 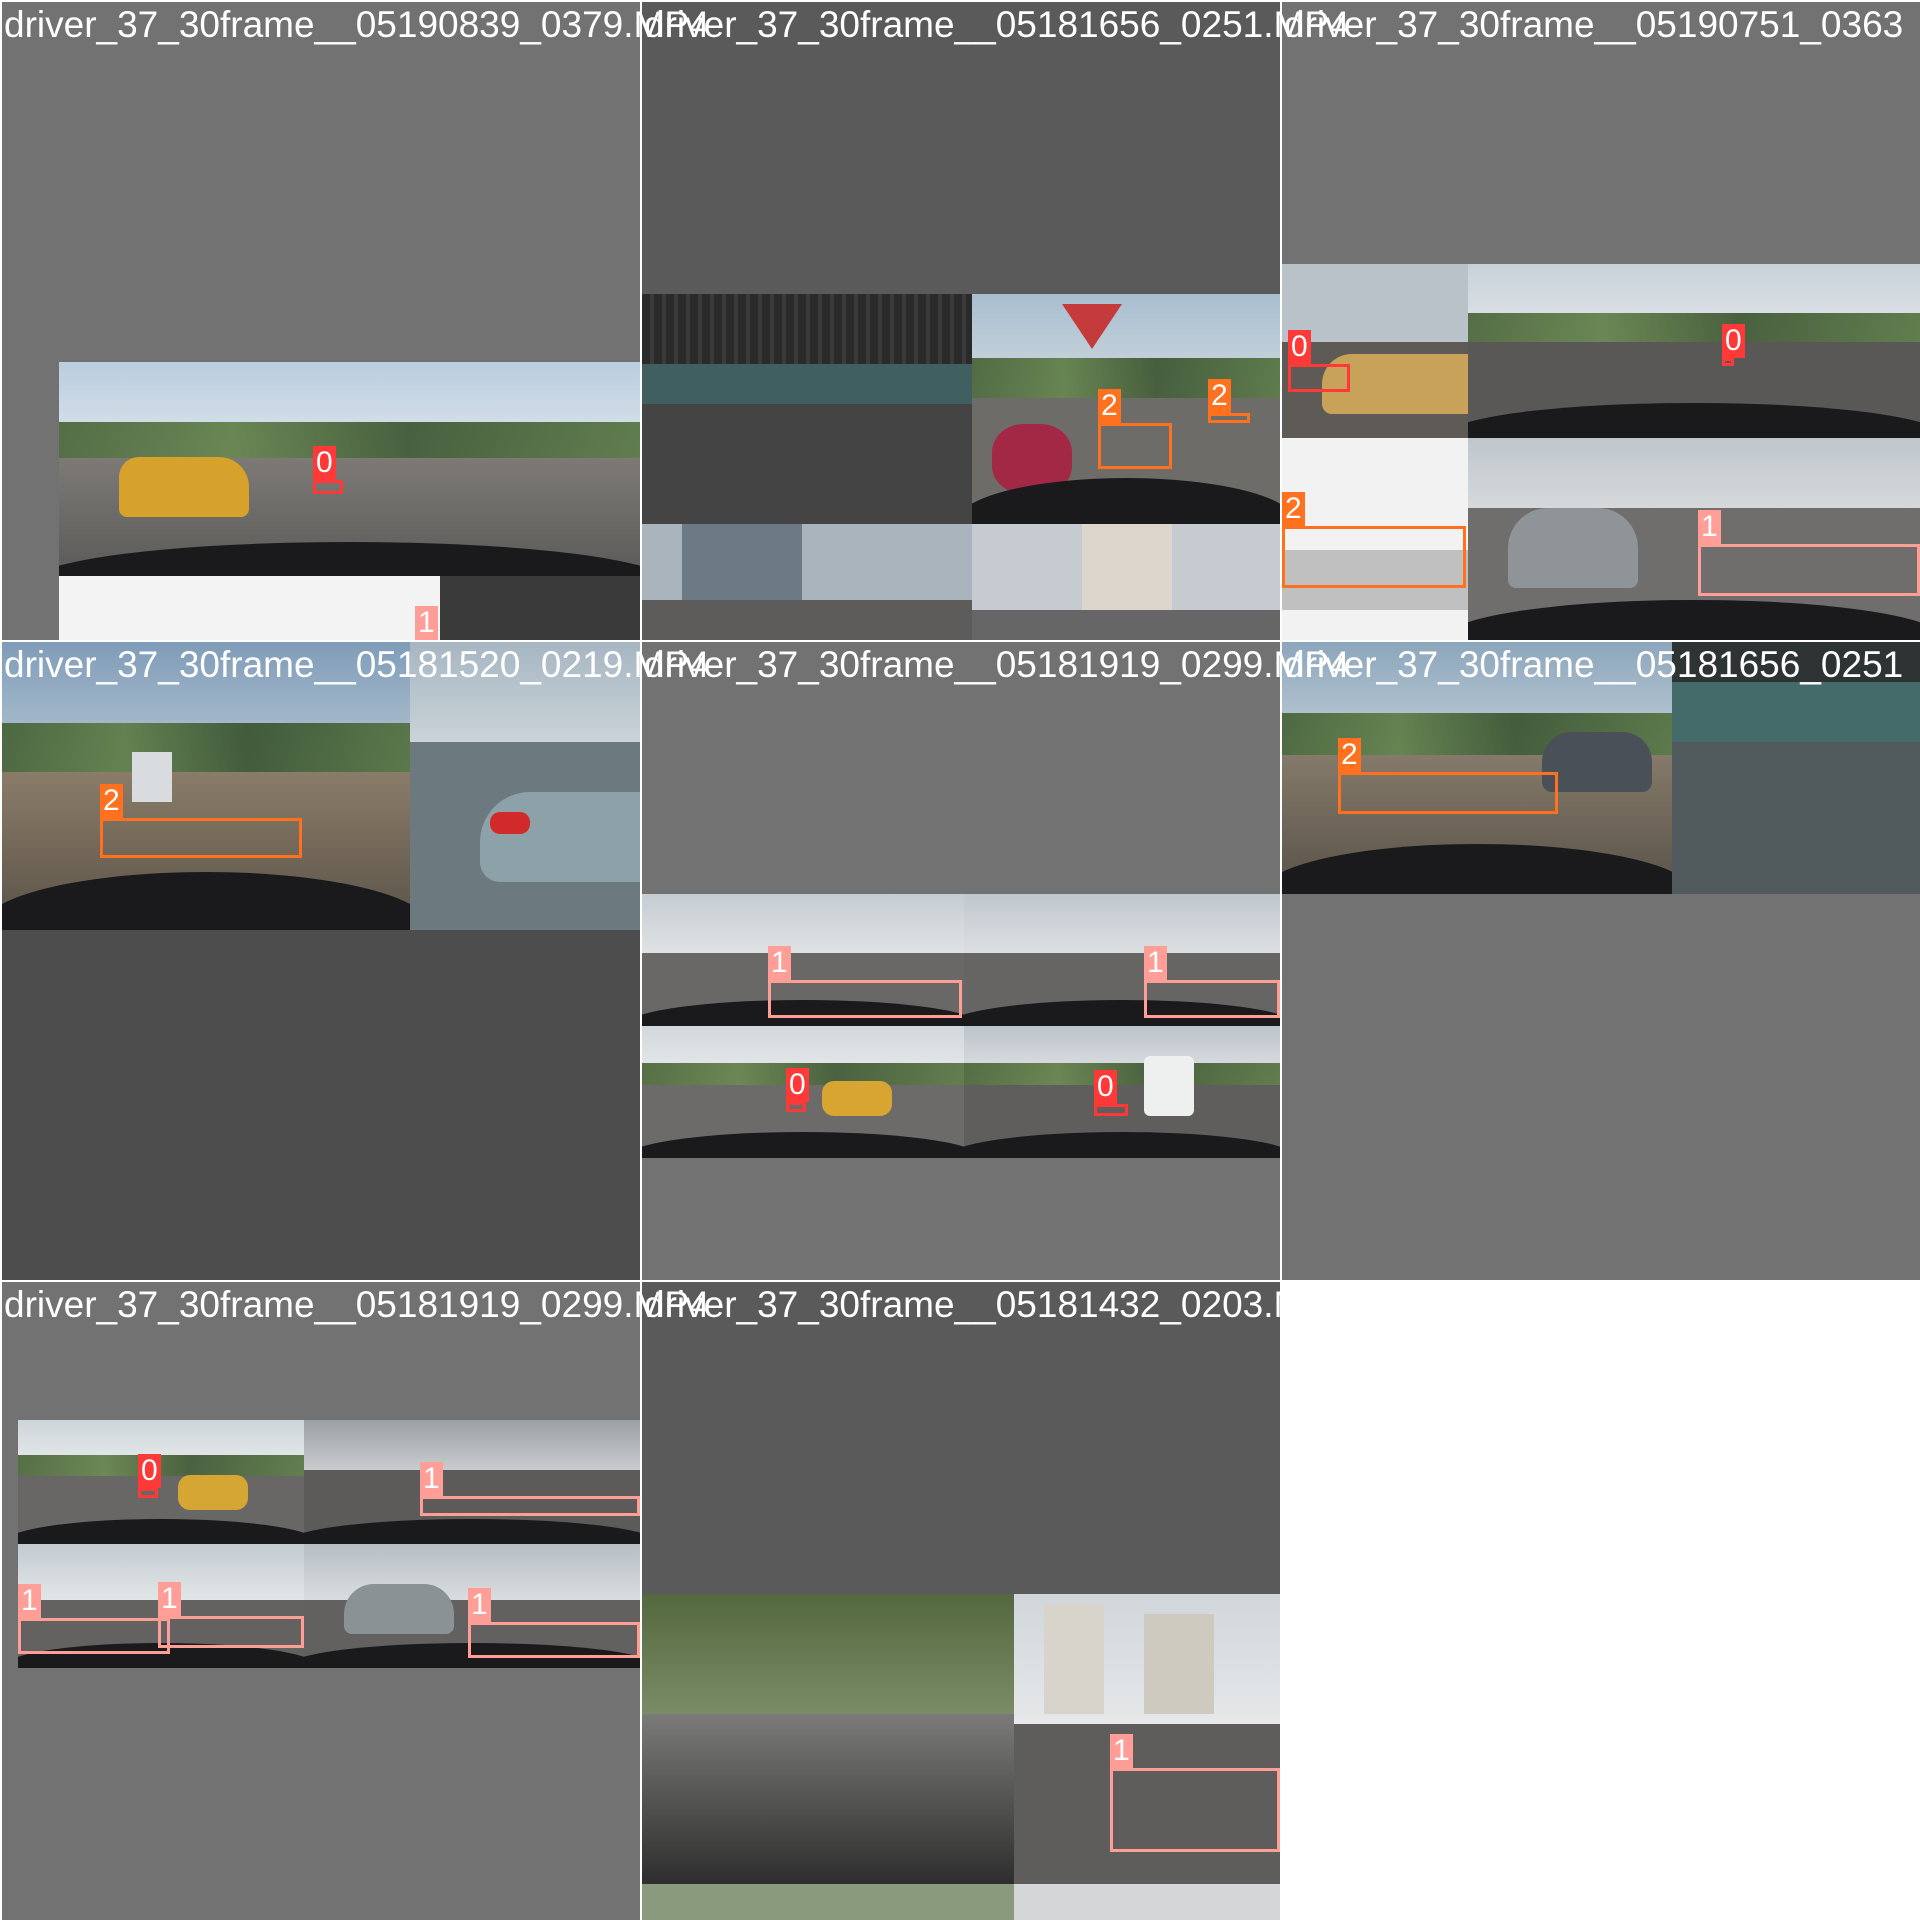 I want to click on tile-title: driver_37_30frame__05181432_0203.MP4__01, so click(x=1038, y=1304).